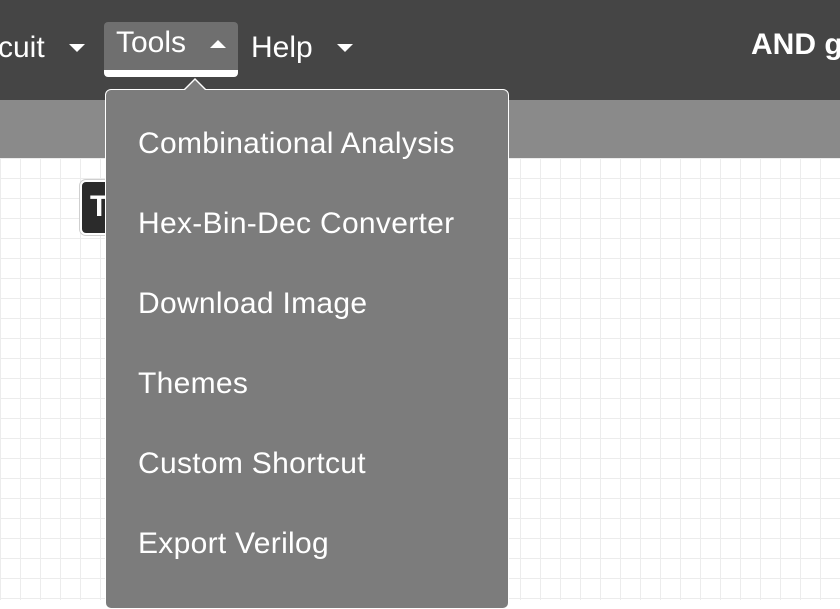  I want to click on menu-item-download-image: Download Image, so click(307, 304).